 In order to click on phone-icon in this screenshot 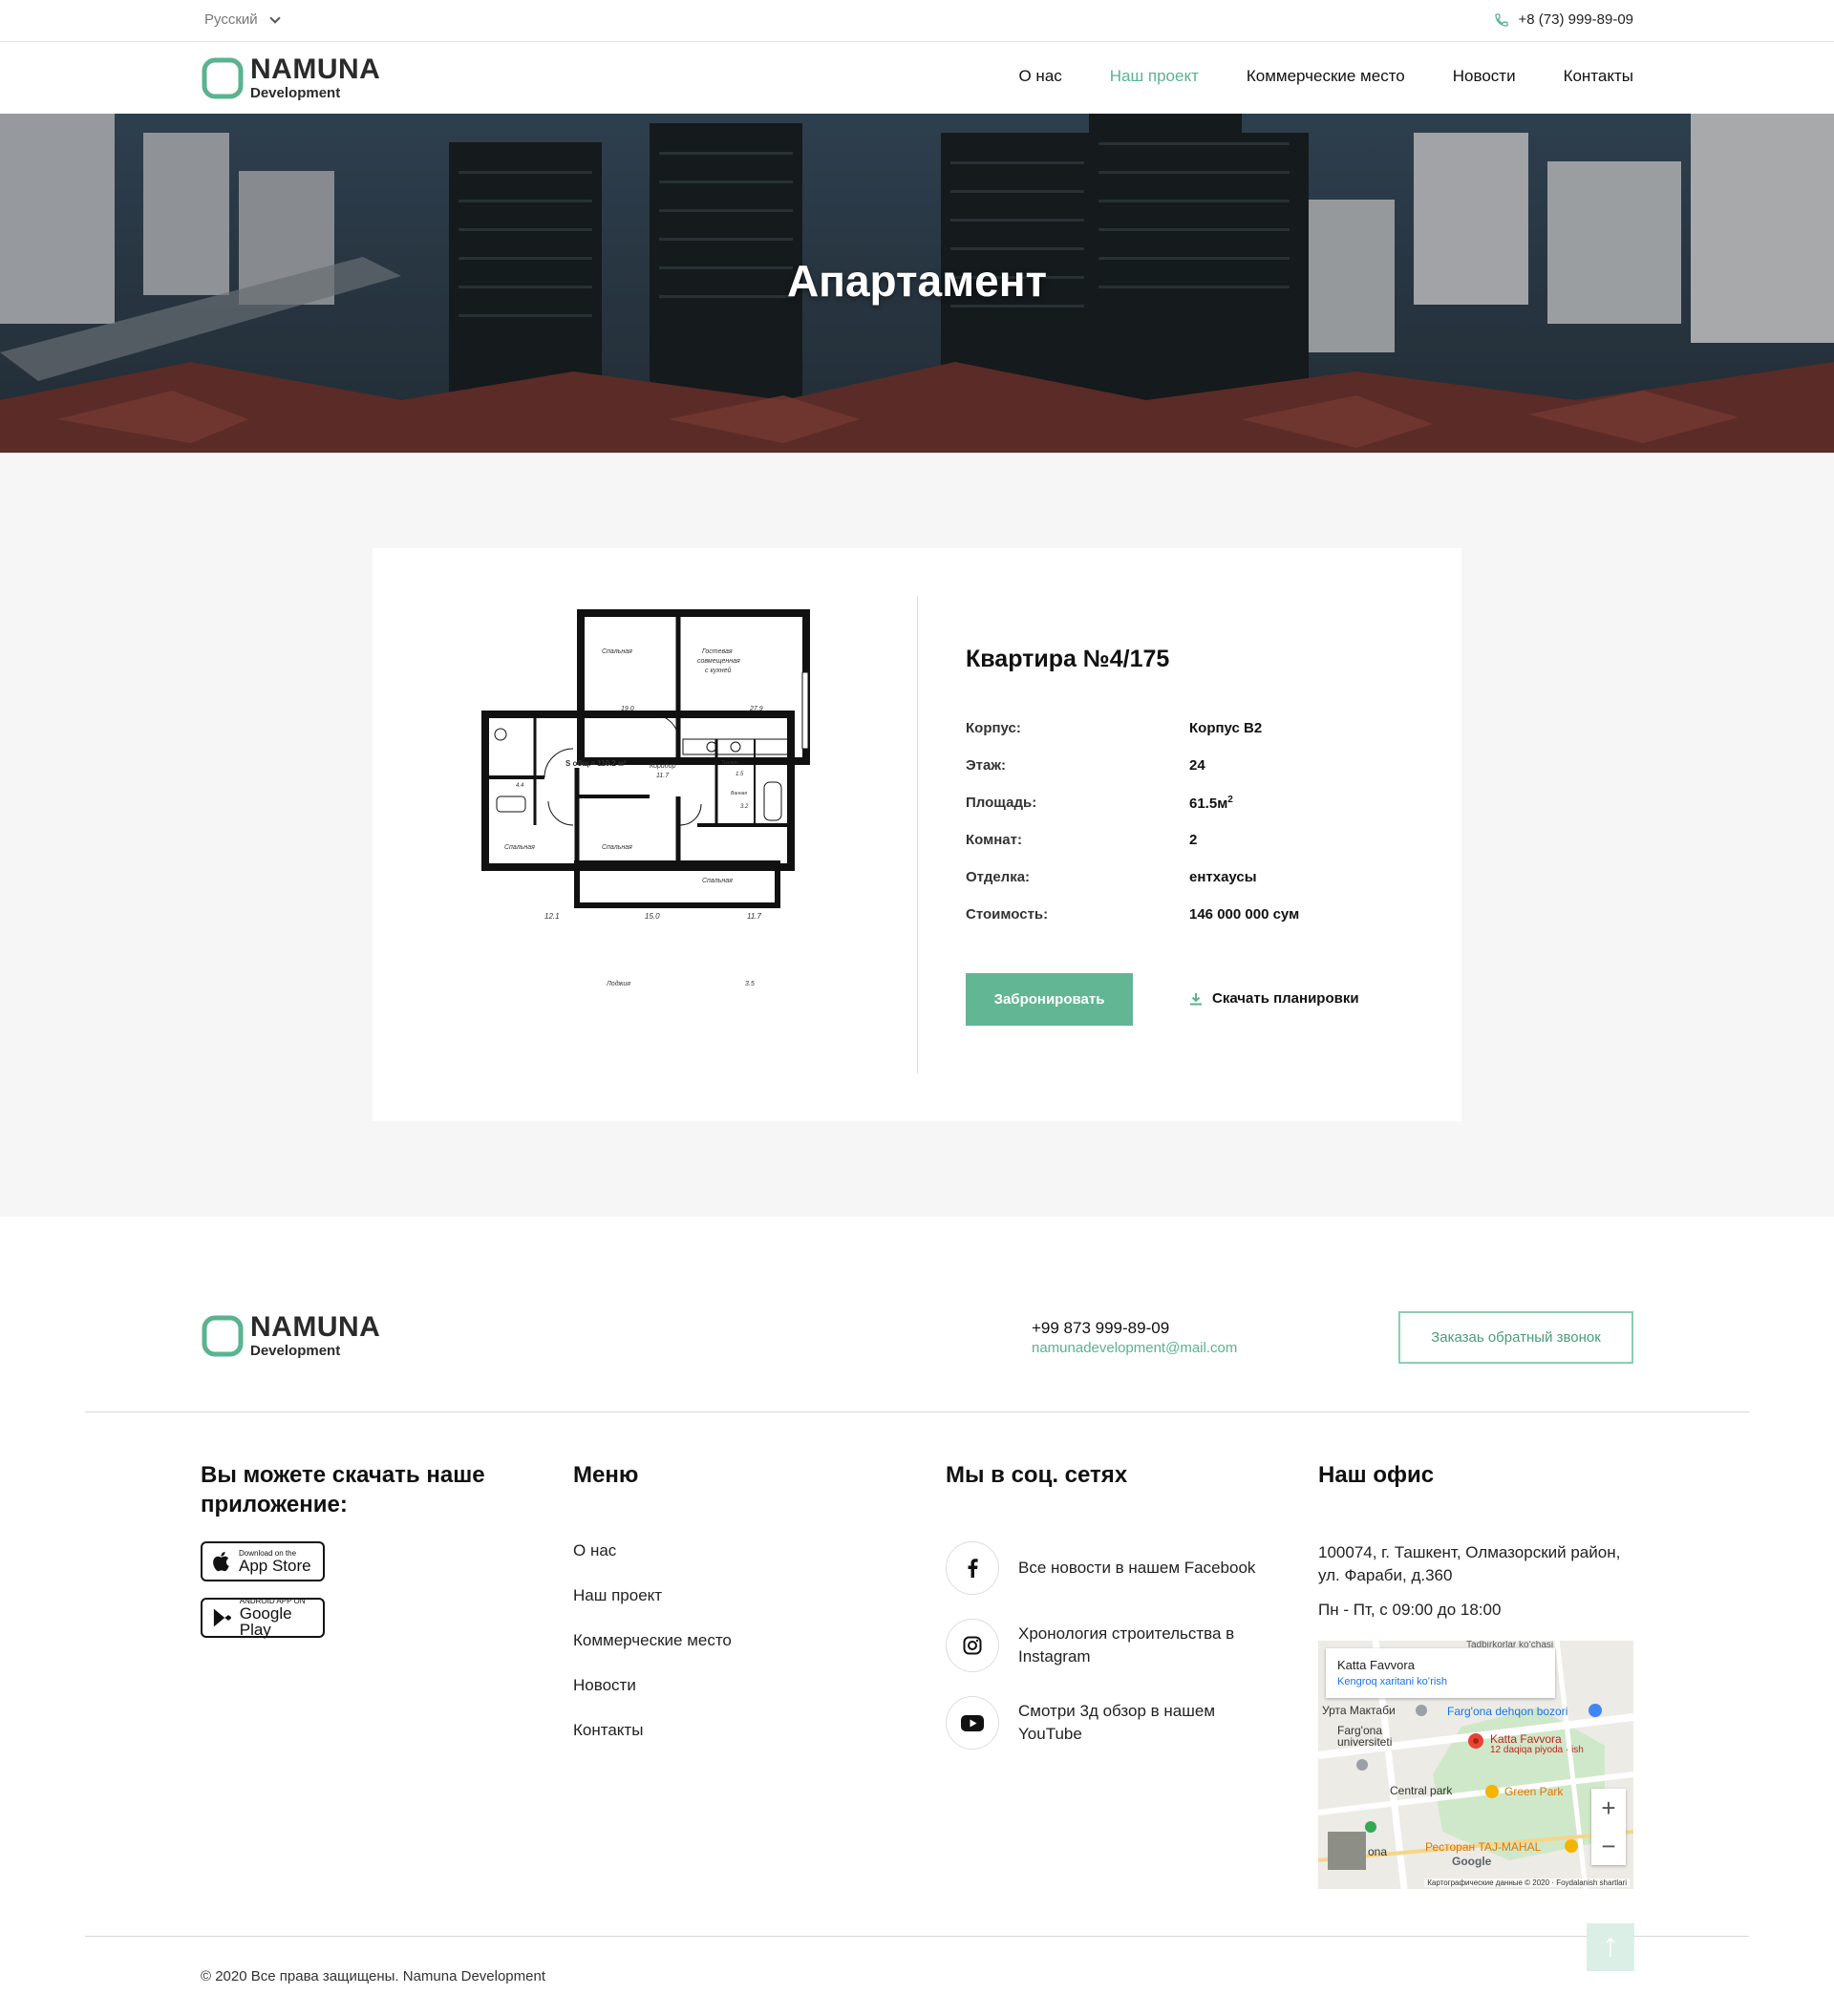, I will do `click(1501, 19)`.